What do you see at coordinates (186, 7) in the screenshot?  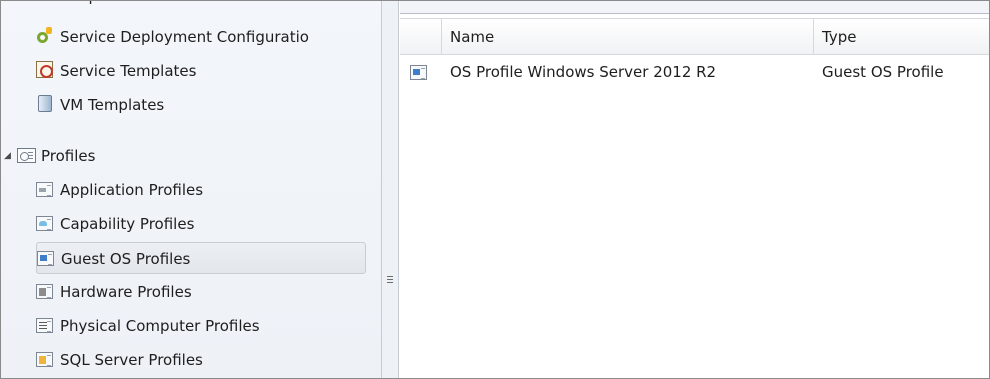 I see `templates-group: Templates` at bounding box center [186, 7].